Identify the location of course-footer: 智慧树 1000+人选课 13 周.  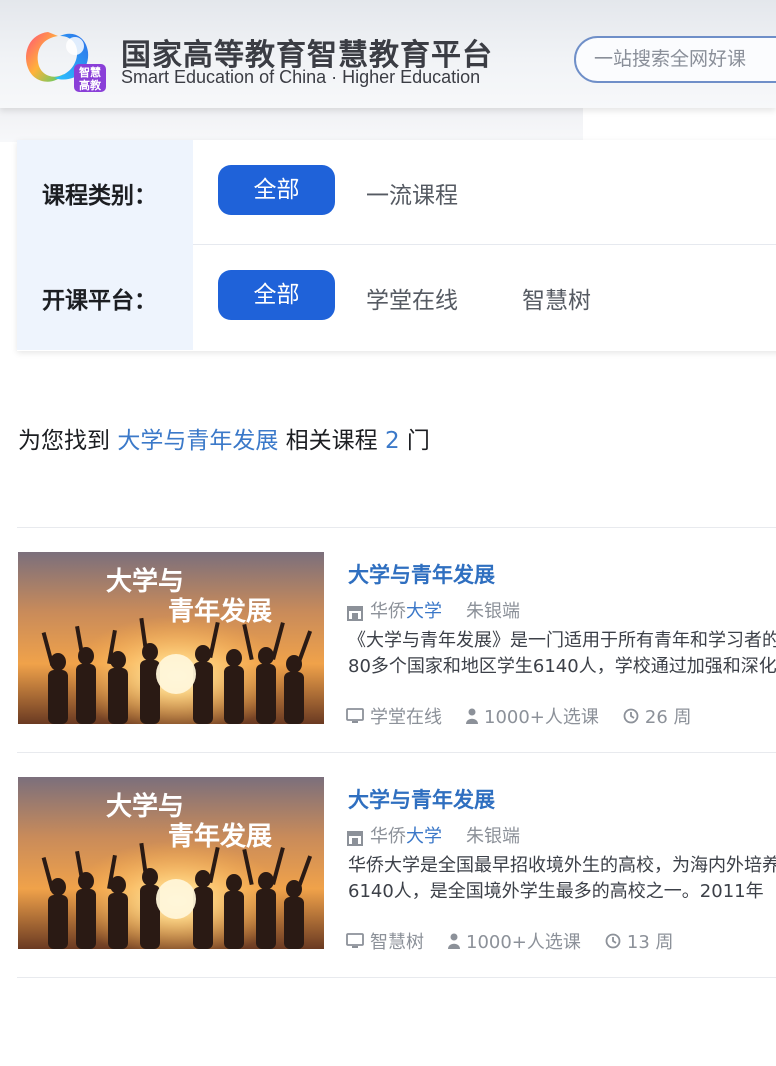
(510, 941).